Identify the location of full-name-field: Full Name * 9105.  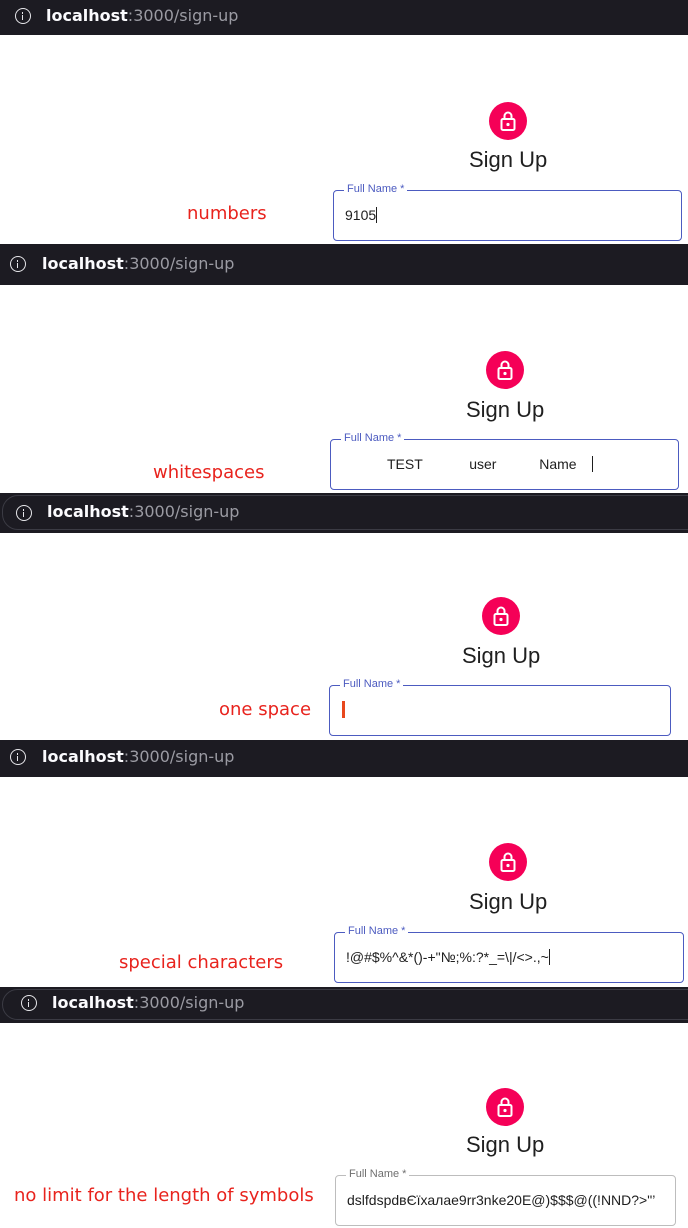
(507, 212).